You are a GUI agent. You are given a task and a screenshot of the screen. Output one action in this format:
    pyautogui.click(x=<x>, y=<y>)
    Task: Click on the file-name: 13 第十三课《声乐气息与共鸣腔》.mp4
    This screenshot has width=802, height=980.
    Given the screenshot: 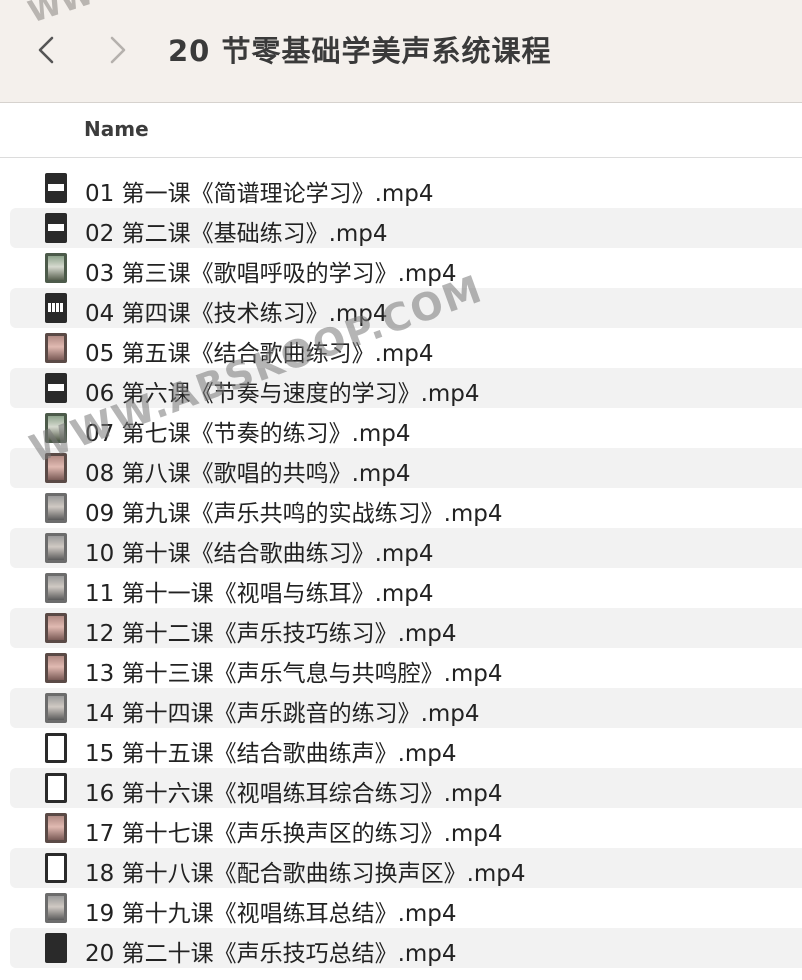 What is the action you would take?
    pyautogui.click(x=294, y=674)
    